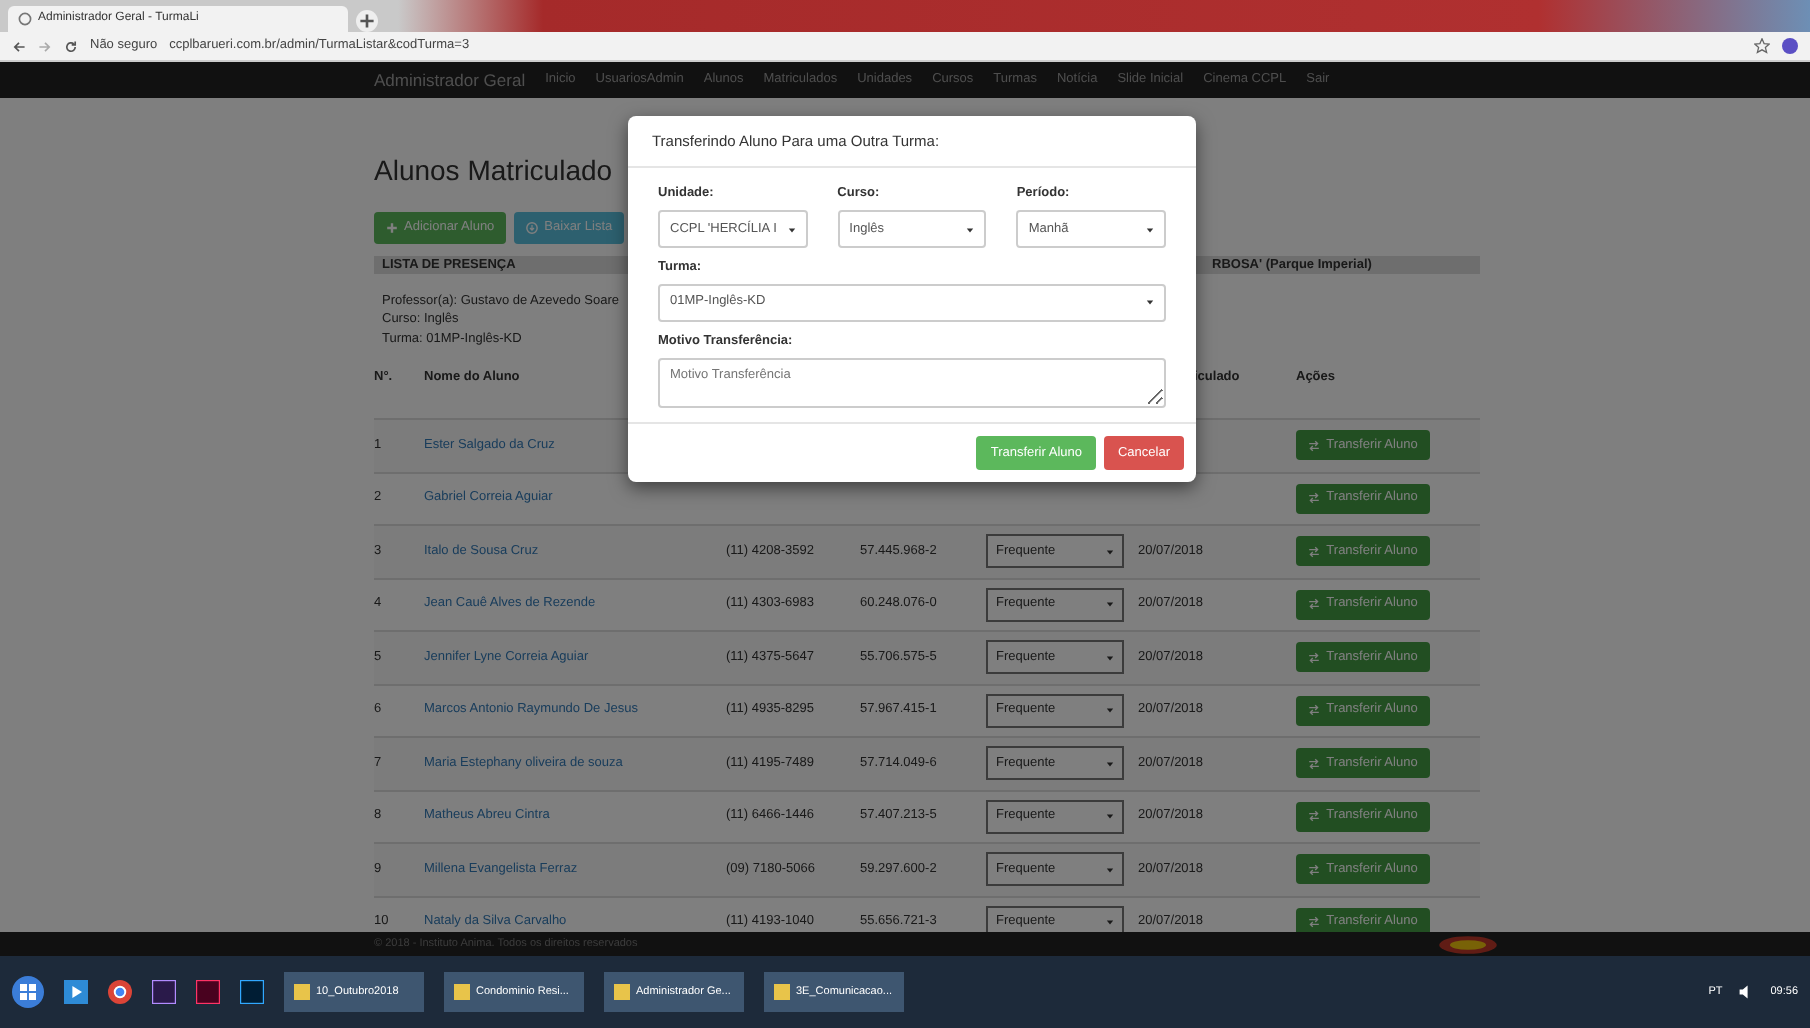 The height and width of the screenshot is (1028, 1810). I want to click on back-icon, so click(19, 46).